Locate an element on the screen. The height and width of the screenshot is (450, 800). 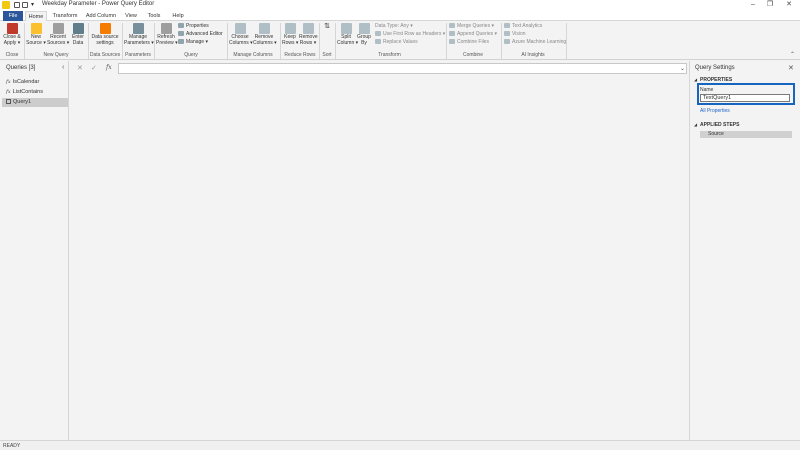
query-name-input: TextQuery1 is located at coordinates (745, 98).